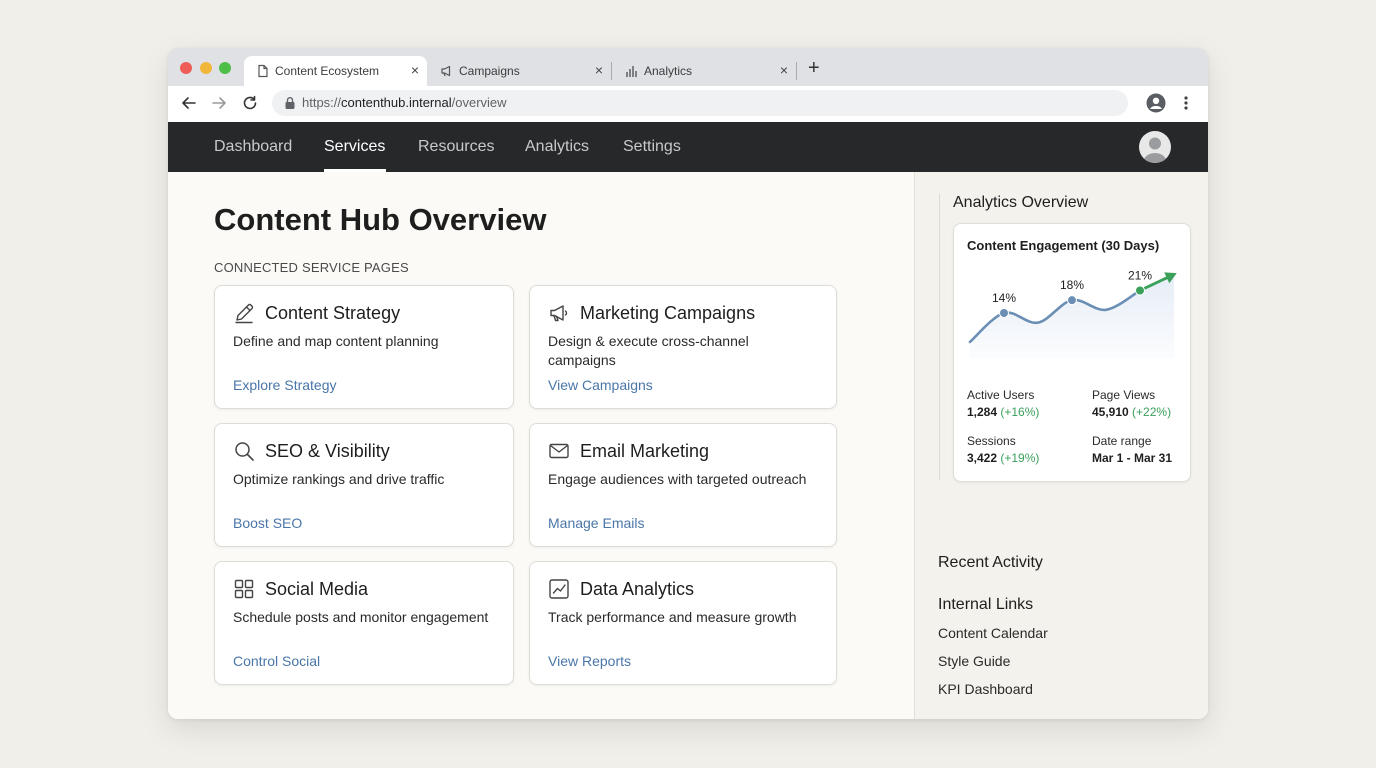 The image size is (1376, 768). What do you see at coordinates (361, 617) in the screenshot?
I see `card-description: Schedule posts and monitor engagement` at bounding box center [361, 617].